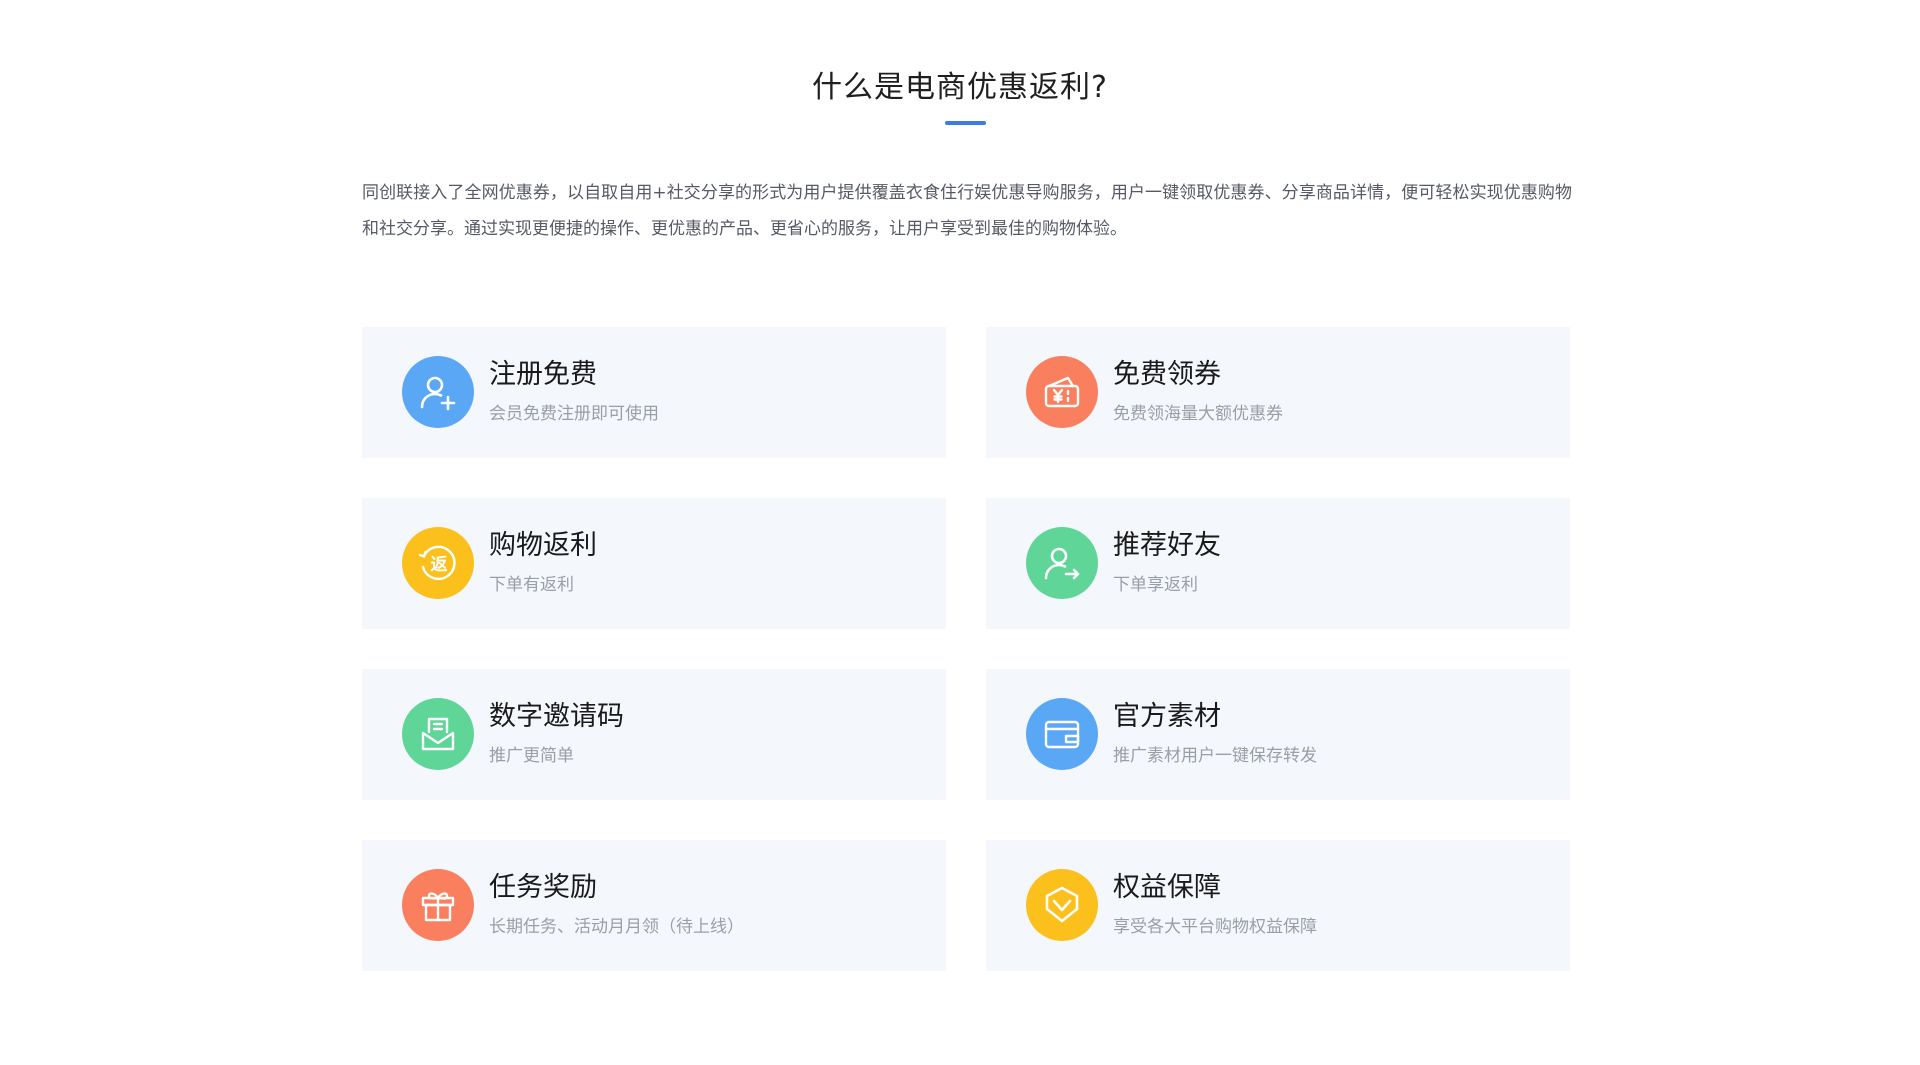 This screenshot has width=1920, height=1065. What do you see at coordinates (1215, 756) in the screenshot?
I see `feature-desc: 推广素材用户一键保存转发` at bounding box center [1215, 756].